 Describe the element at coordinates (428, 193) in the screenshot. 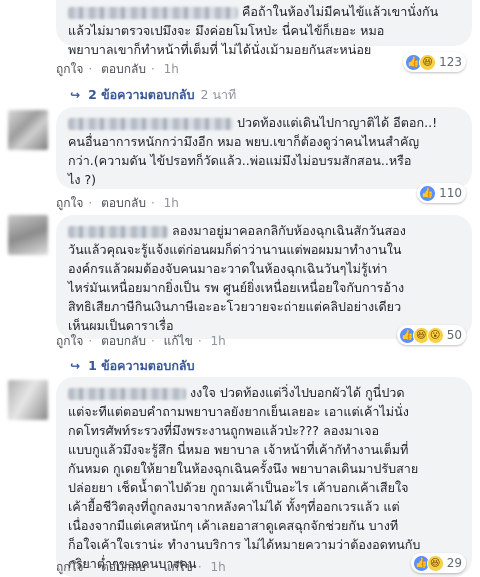

I see `like-reaction-icon: 👍` at that location.